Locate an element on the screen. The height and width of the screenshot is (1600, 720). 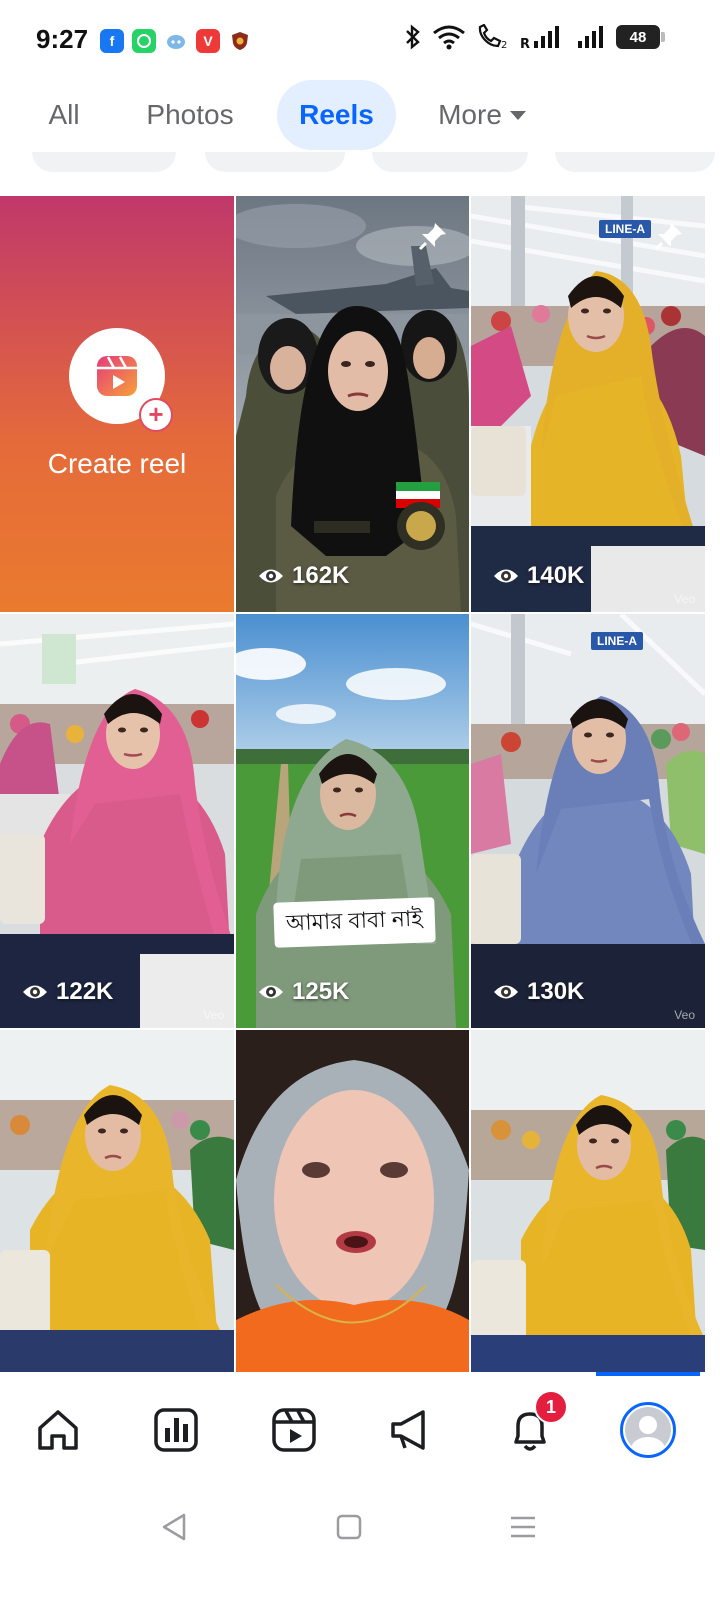
view-count: 140K is located at coordinates (538, 576).